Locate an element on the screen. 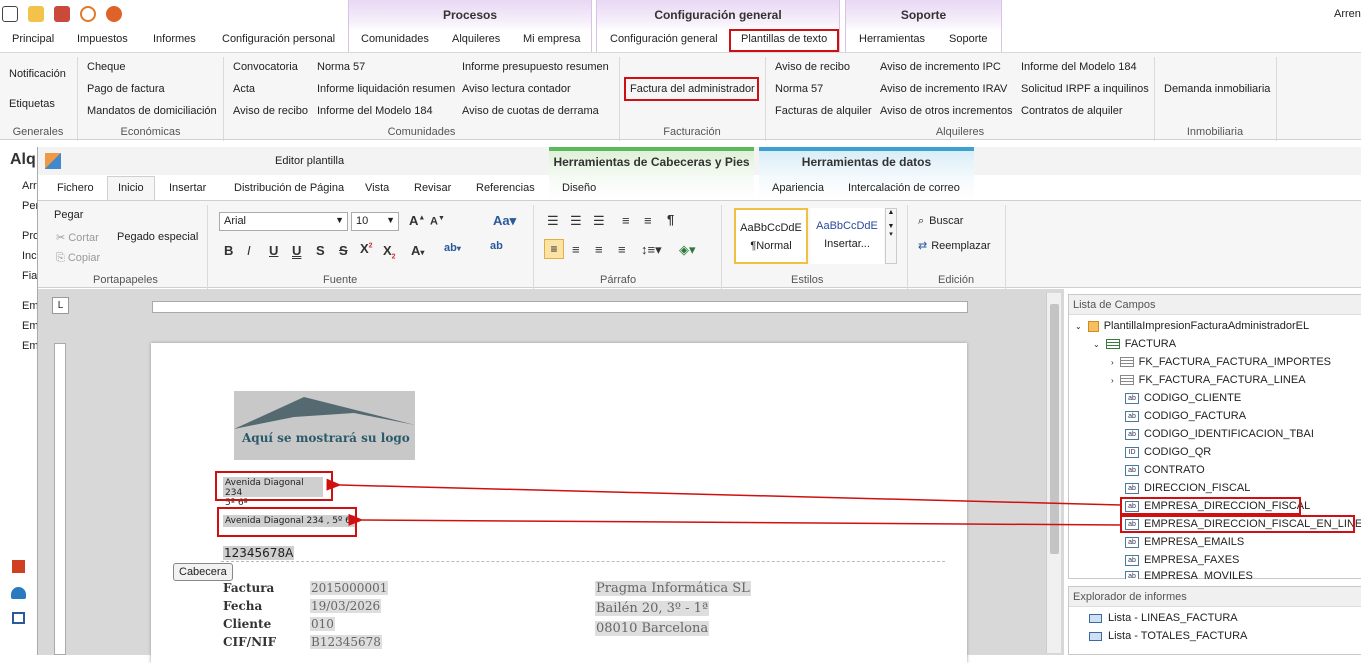 This screenshot has width=1361, height=663. arrow-direccion-fiscal-en-linea is located at coordinates (735, 519).